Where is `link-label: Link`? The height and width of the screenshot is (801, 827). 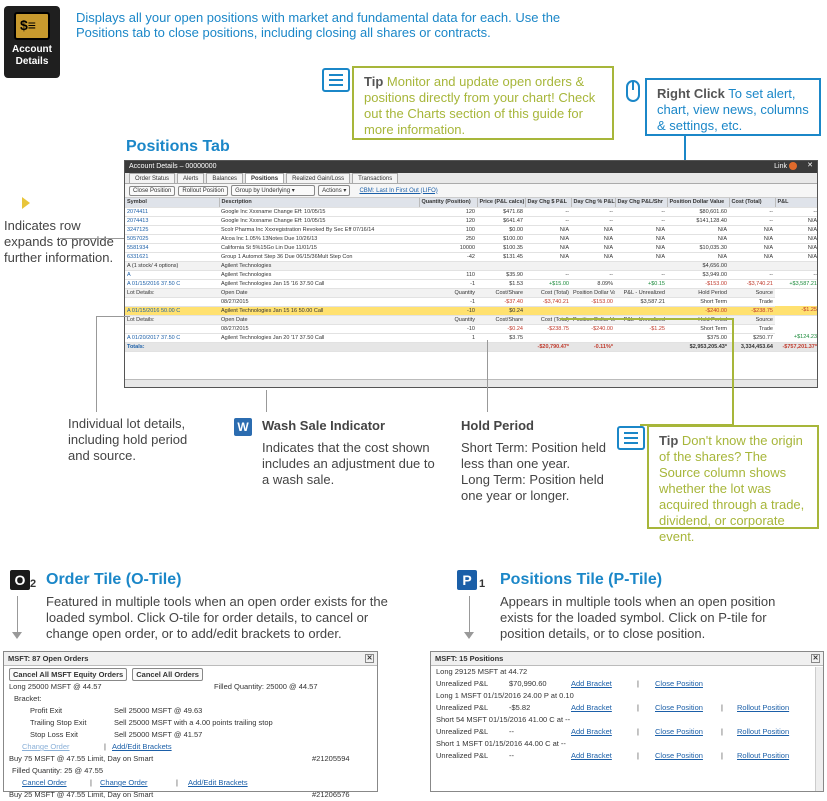
link-label: Link is located at coordinates (780, 166).